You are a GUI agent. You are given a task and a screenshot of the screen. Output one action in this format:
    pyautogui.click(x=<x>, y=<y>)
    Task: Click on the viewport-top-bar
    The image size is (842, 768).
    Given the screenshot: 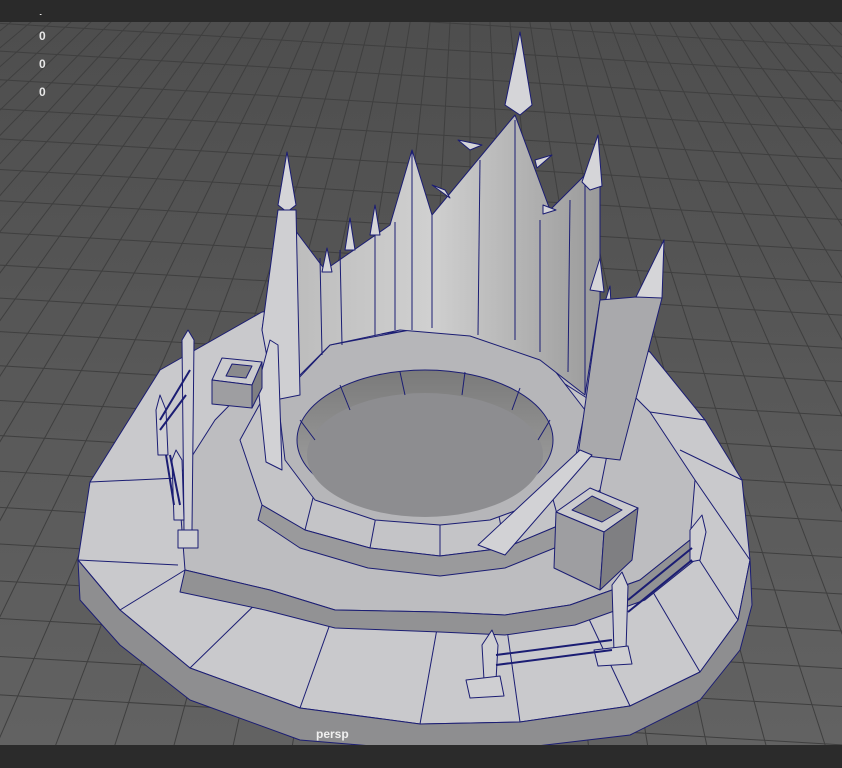 What is the action you would take?
    pyautogui.click(x=421, y=11)
    